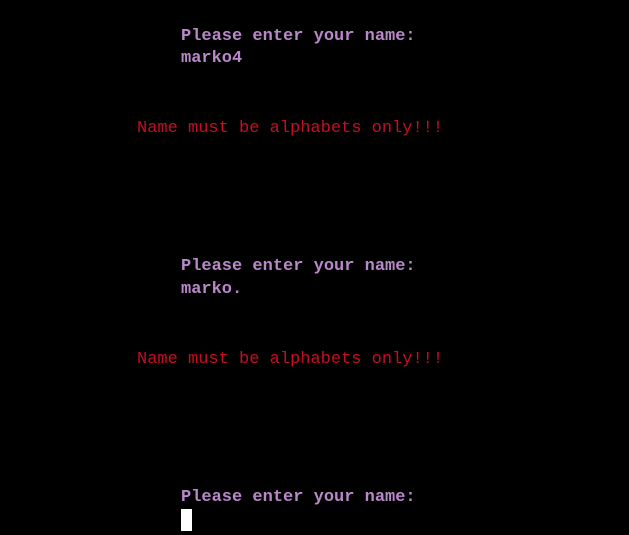 The image size is (629, 535). What do you see at coordinates (186, 520) in the screenshot?
I see `text-cursor` at bounding box center [186, 520].